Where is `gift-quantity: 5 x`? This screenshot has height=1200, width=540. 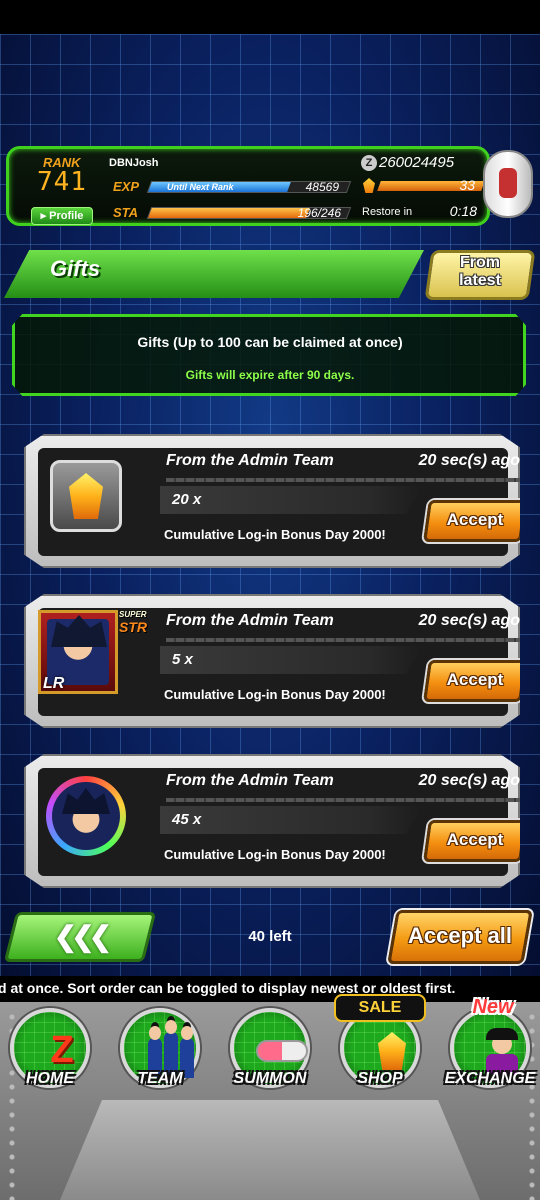
gift-quantity: 5 x is located at coordinates (182, 659).